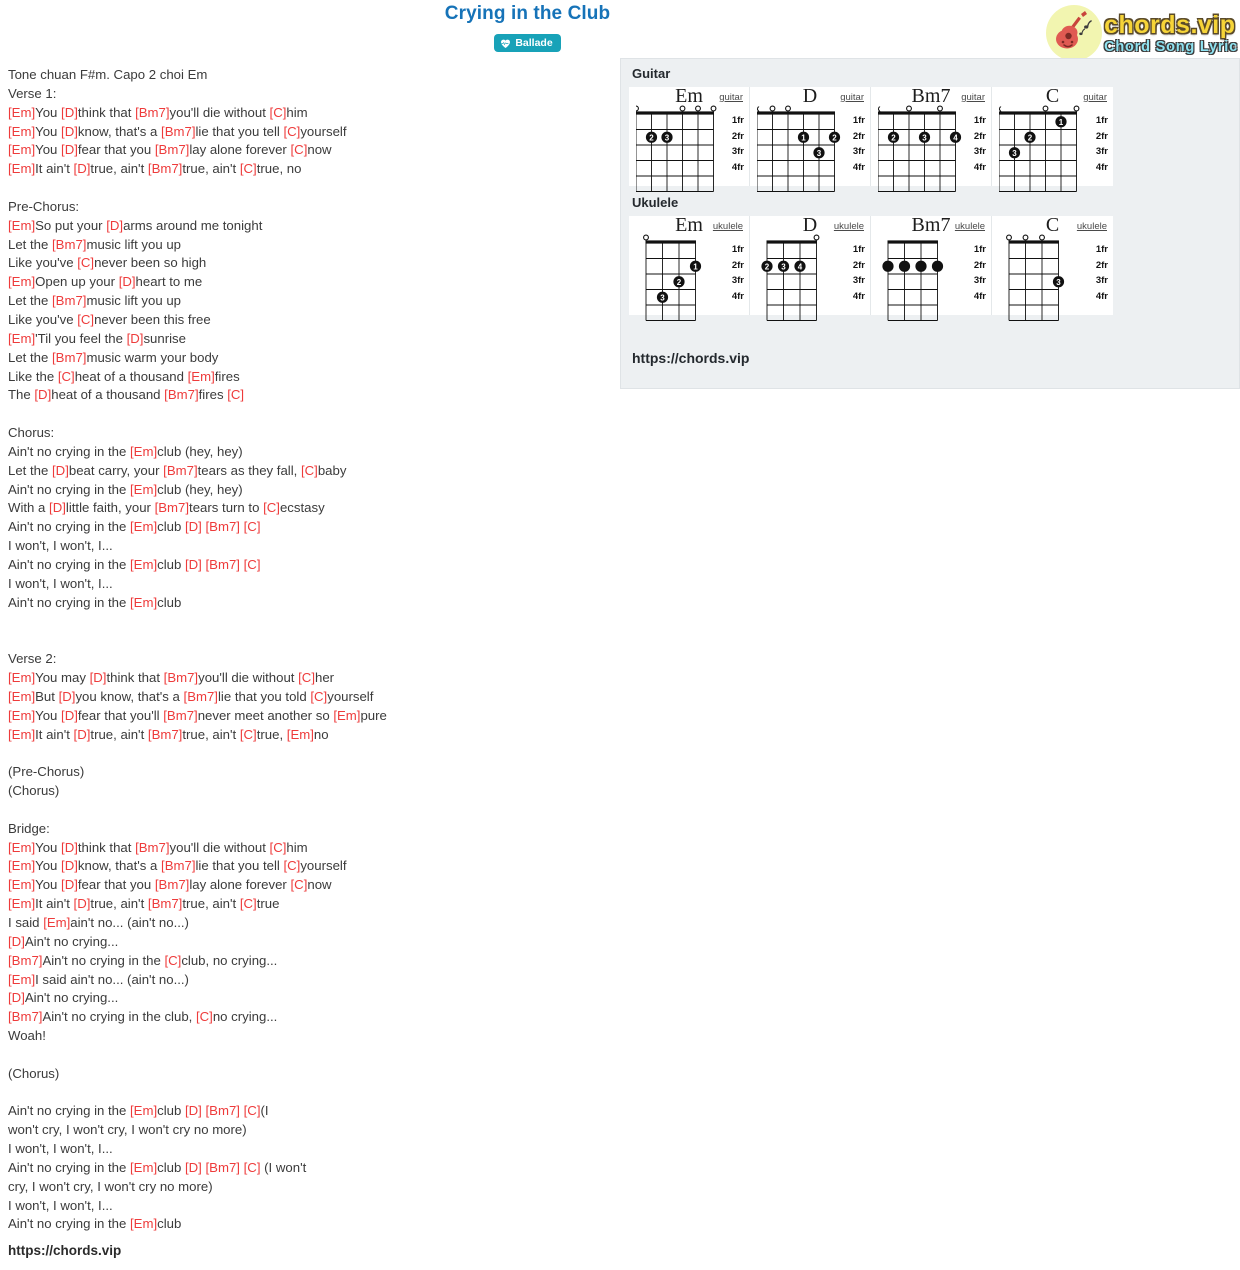 Image resolution: width=1240 pixels, height=1270 pixels. Describe the element at coordinates (64, 1250) in the screenshot. I see `footer-url: https://chords.vip` at that location.